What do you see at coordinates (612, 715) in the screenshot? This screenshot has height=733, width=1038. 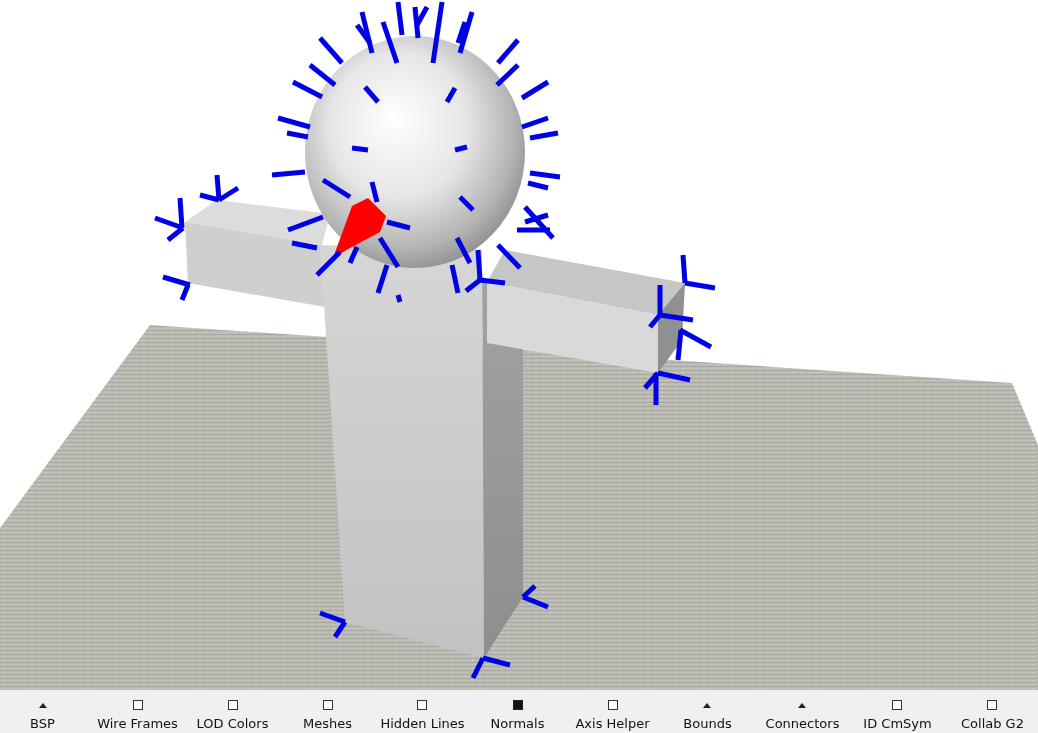 I see `toggle-button: Axis Helper` at bounding box center [612, 715].